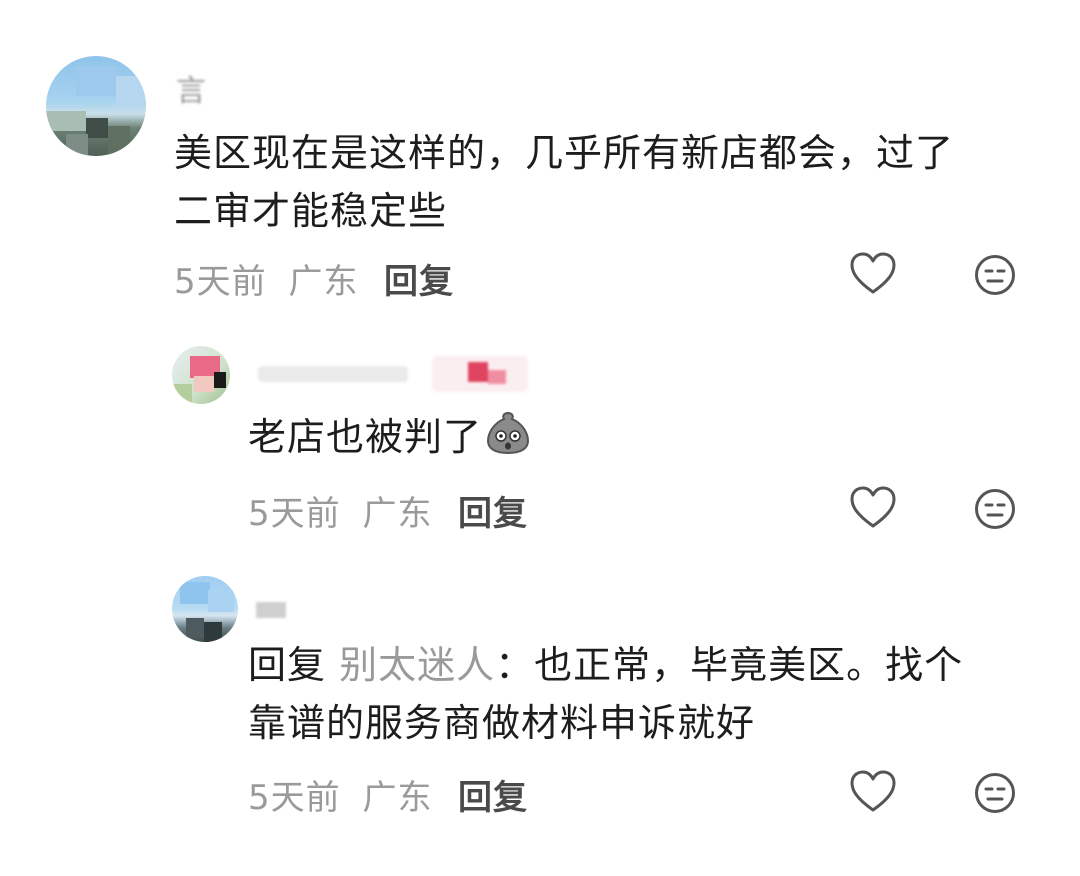 The image size is (1080, 876). What do you see at coordinates (515, 665) in the screenshot?
I see `colon: ：` at bounding box center [515, 665].